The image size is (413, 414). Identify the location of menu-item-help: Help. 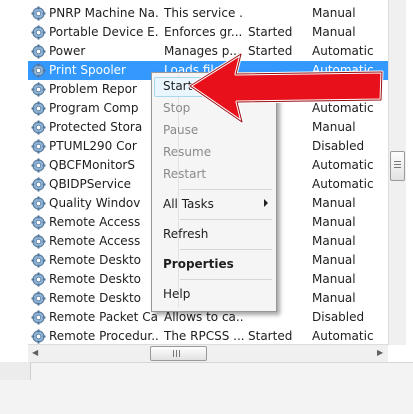
(214, 294).